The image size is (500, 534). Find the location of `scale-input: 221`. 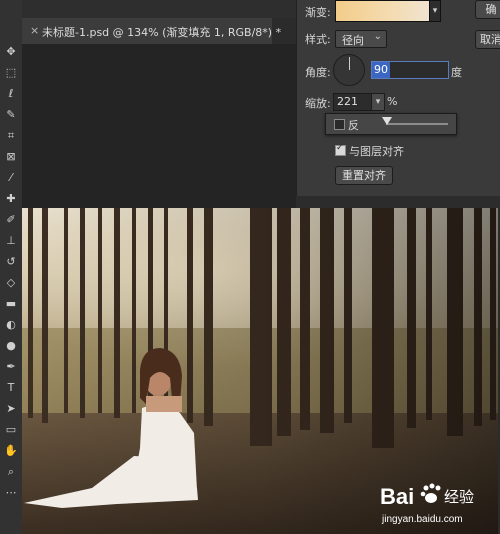

scale-input: 221 is located at coordinates (354, 102).